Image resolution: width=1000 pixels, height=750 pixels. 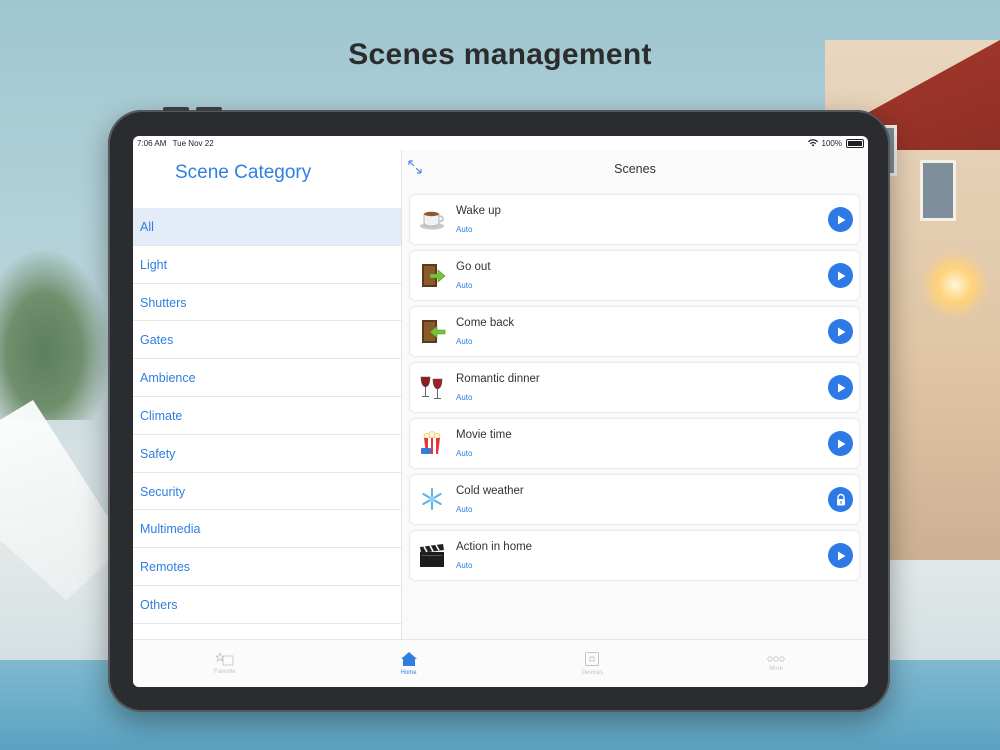 What do you see at coordinates (500, 54) in the screenshot?
I see `page-headline: Scenes management` at bounding box center [500, 54].